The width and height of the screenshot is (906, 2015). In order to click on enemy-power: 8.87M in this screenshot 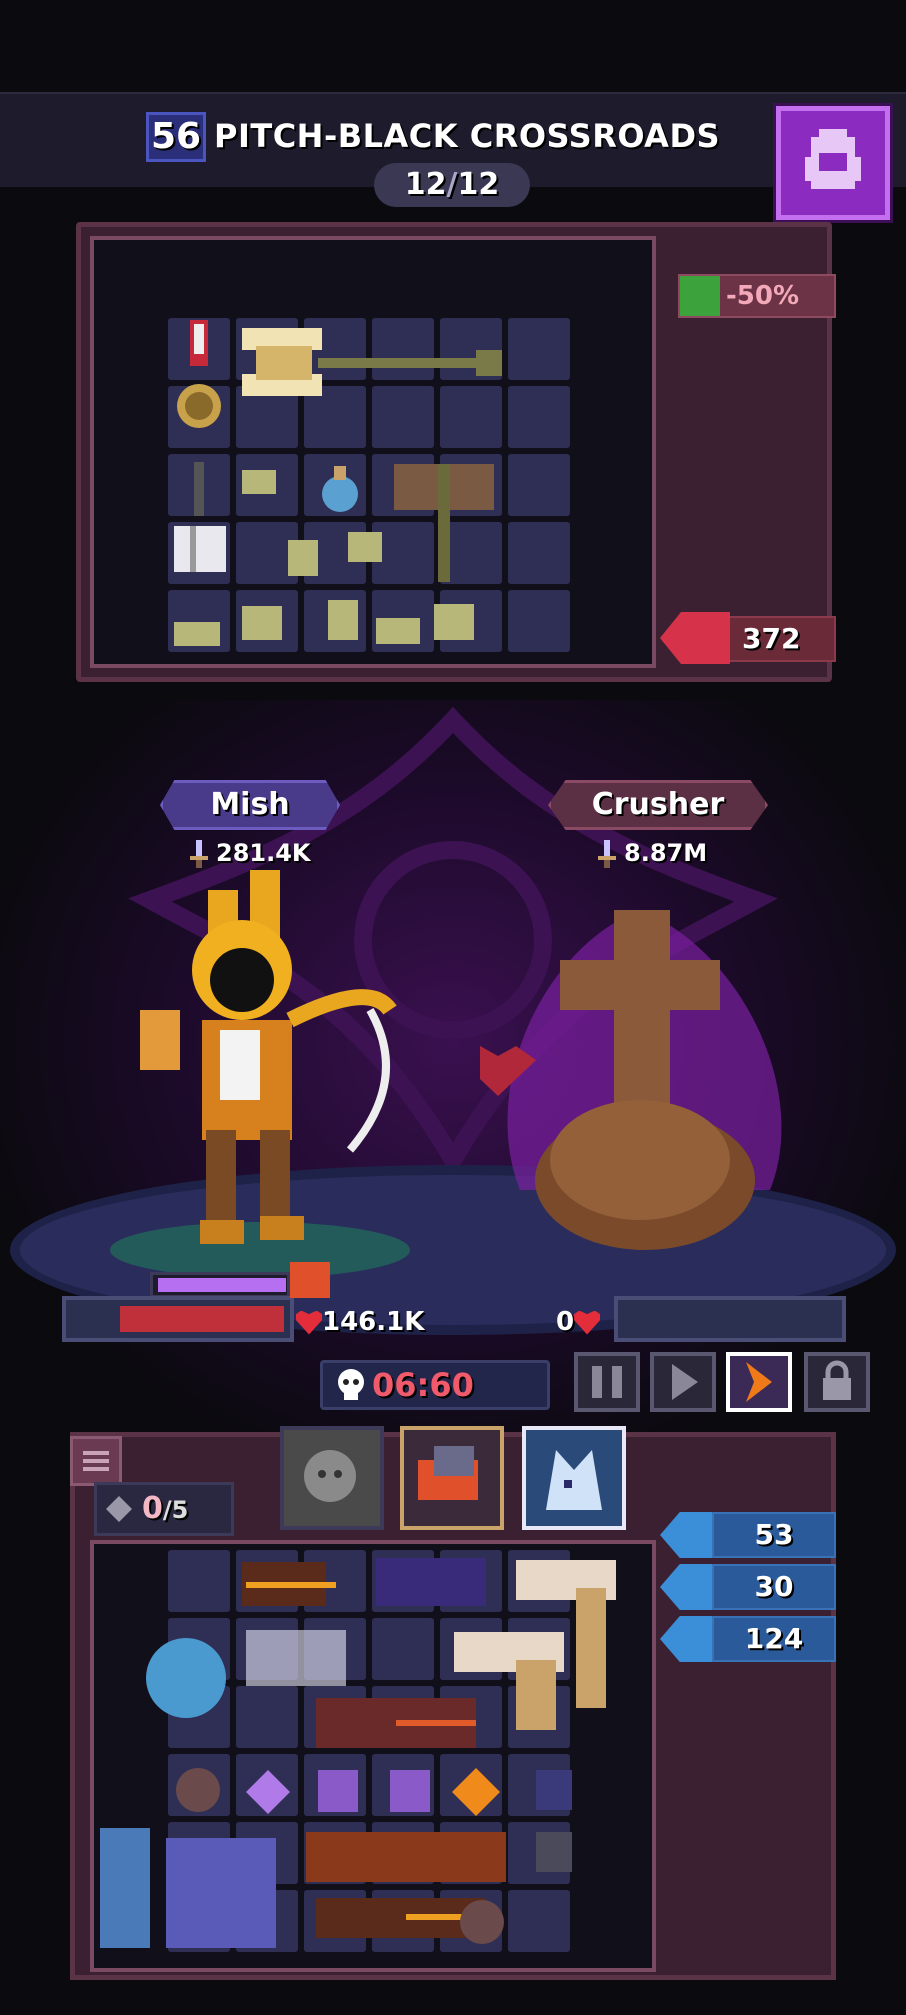, I will do `click(651, 853)`.